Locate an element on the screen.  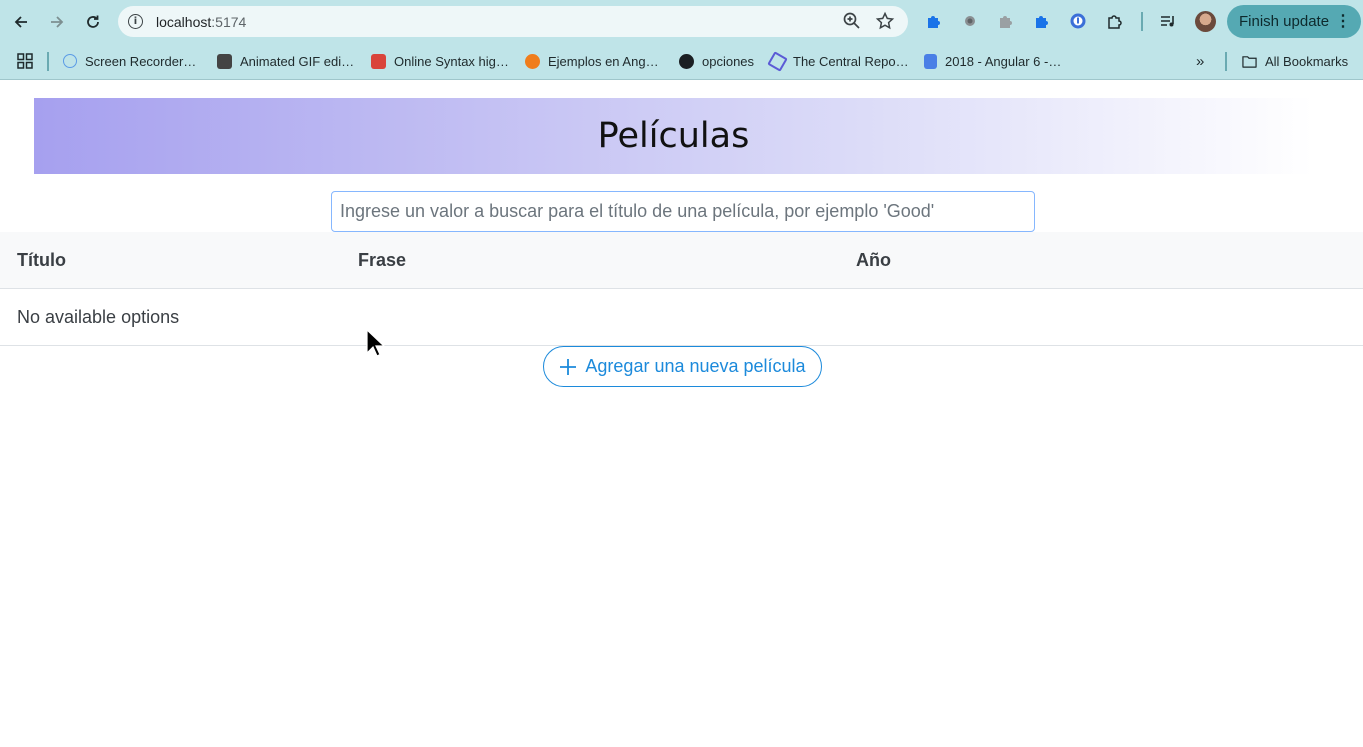
column-header-anio: Año is located at coordinates (873, 260).